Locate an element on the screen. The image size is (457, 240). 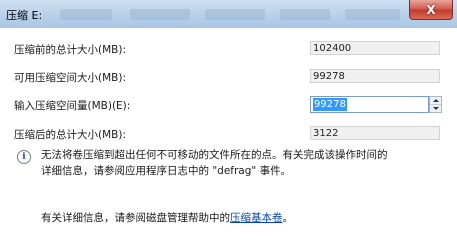
info-line-2: 详细信息，请参阅应用程序日志中的 "defrag" 事件。 is located at coordinates (166, 171).